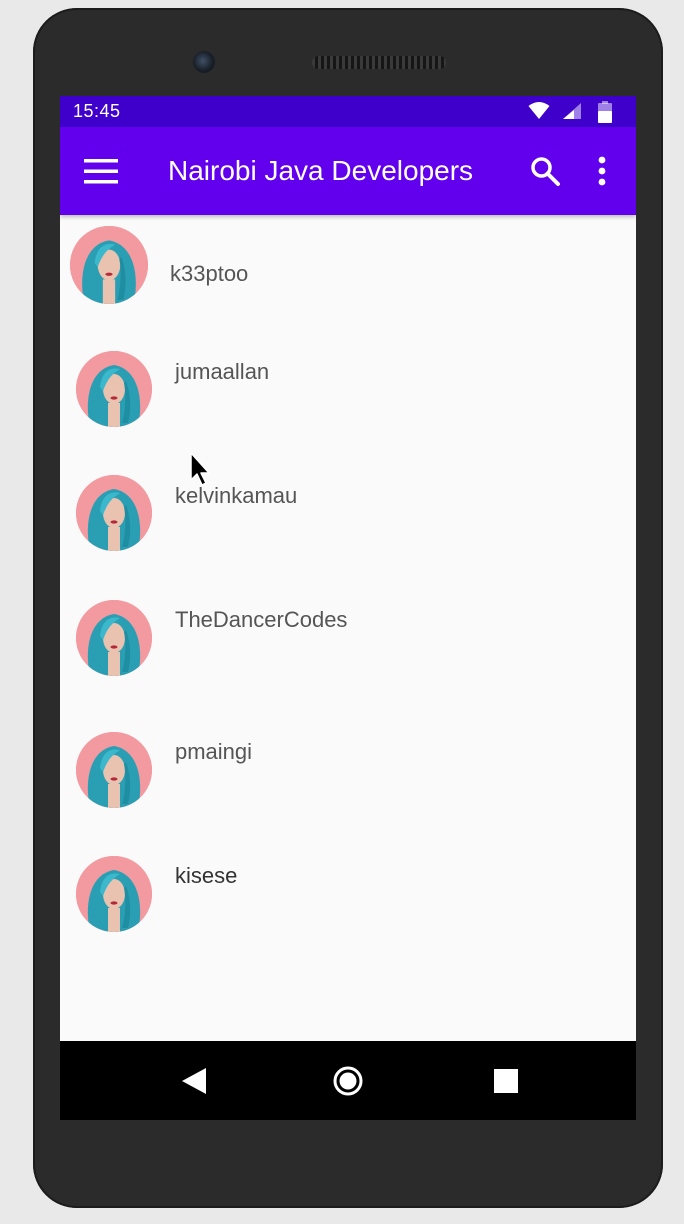 The width and height of the screenshot is (684, 1224). I want to click on app-title: Nairobi Java Developers, so click(321, 170).